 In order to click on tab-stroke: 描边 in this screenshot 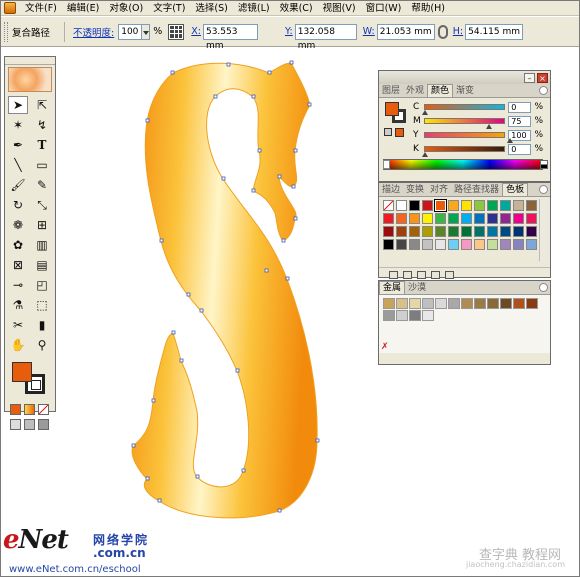, I will do `click(391, 190)`.